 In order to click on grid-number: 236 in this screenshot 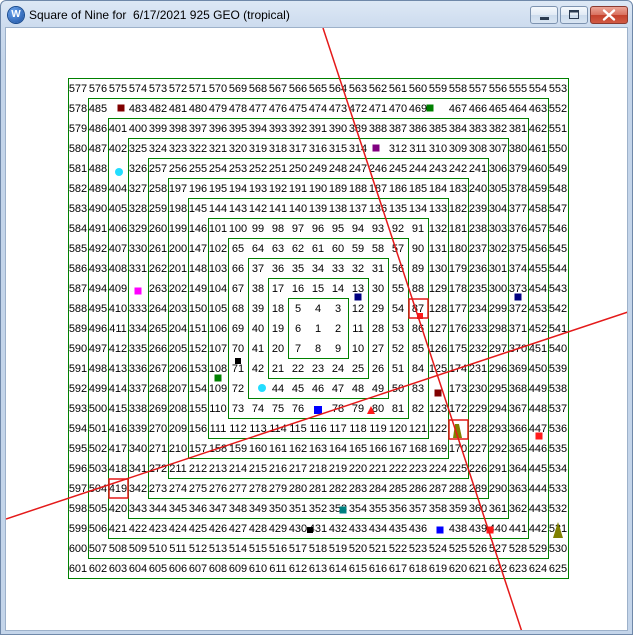, I will do `click(478, 269)`.